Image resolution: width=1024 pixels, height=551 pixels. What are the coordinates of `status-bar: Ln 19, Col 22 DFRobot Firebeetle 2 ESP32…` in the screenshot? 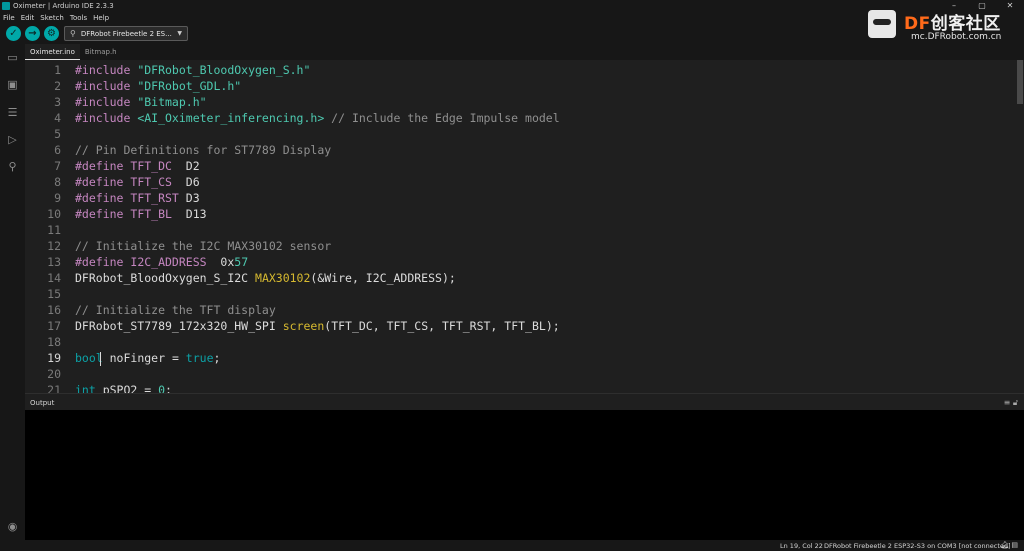 It's located at (512, 545).